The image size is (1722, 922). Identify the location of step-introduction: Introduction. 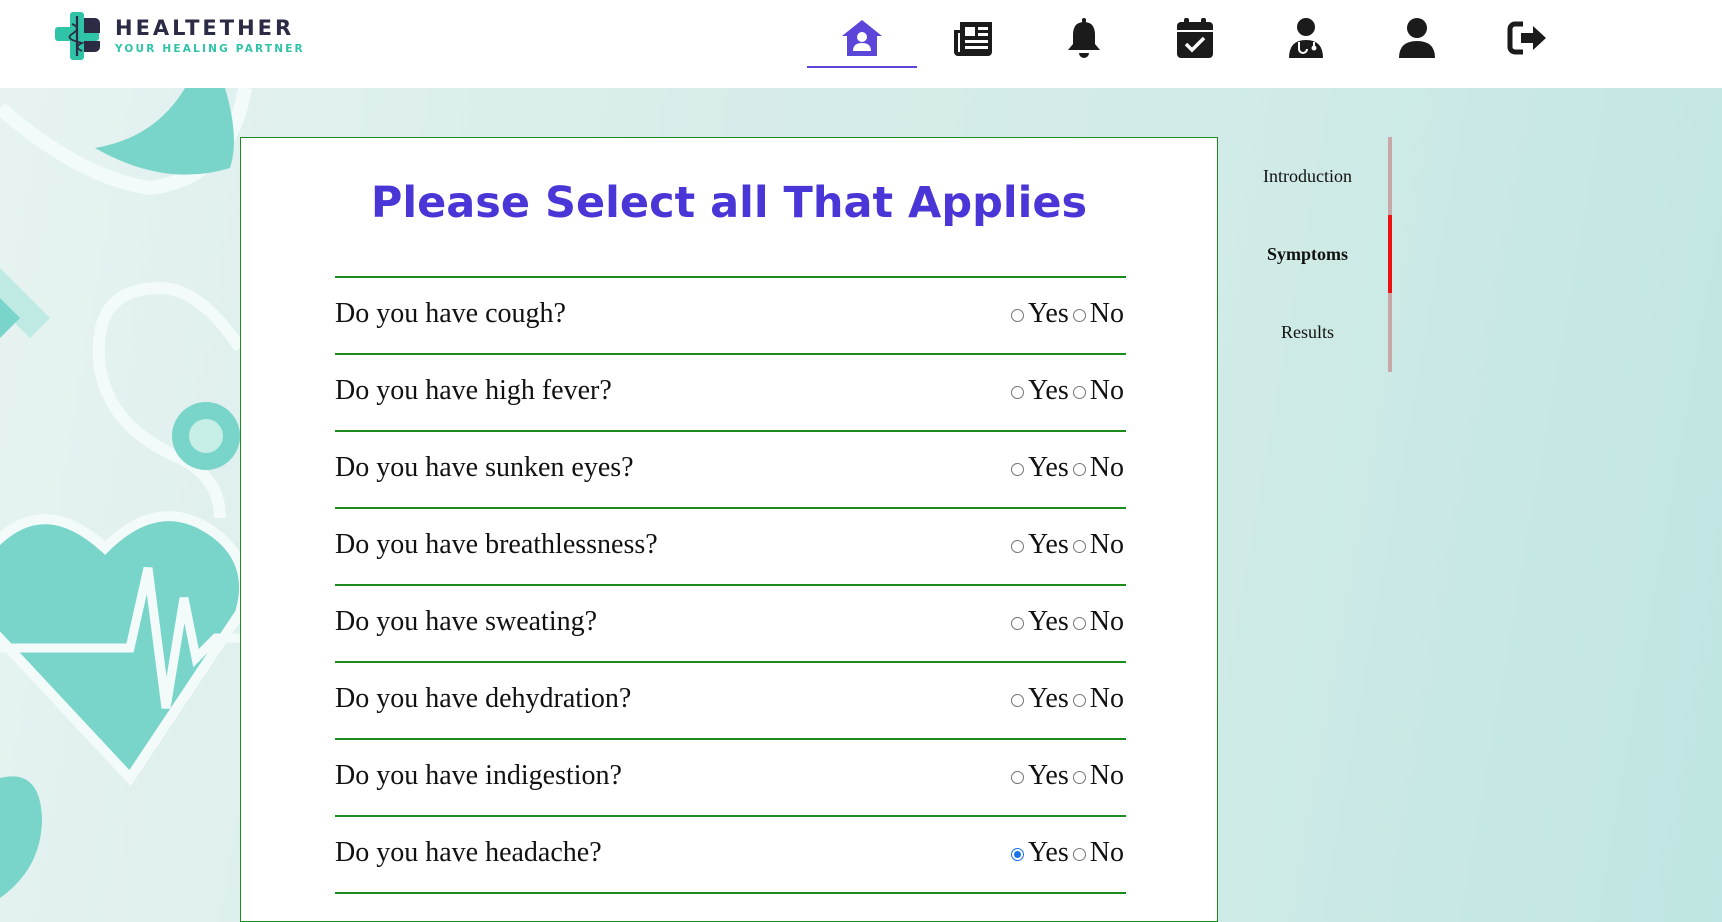
(1307, 176).